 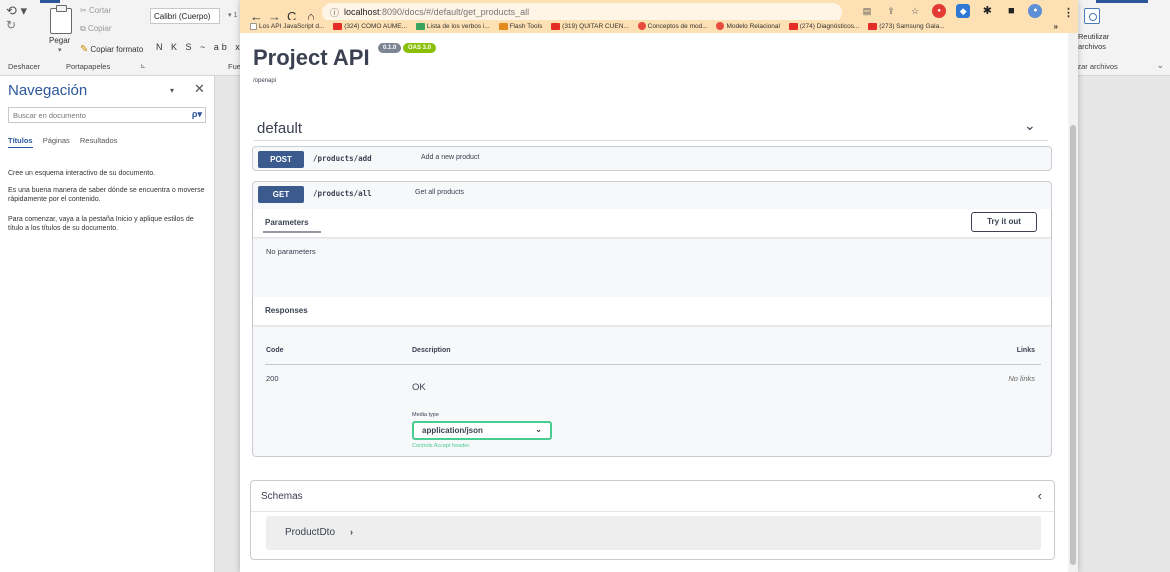 I want to click on column-header-description: Description, so click(x=431, y=350).